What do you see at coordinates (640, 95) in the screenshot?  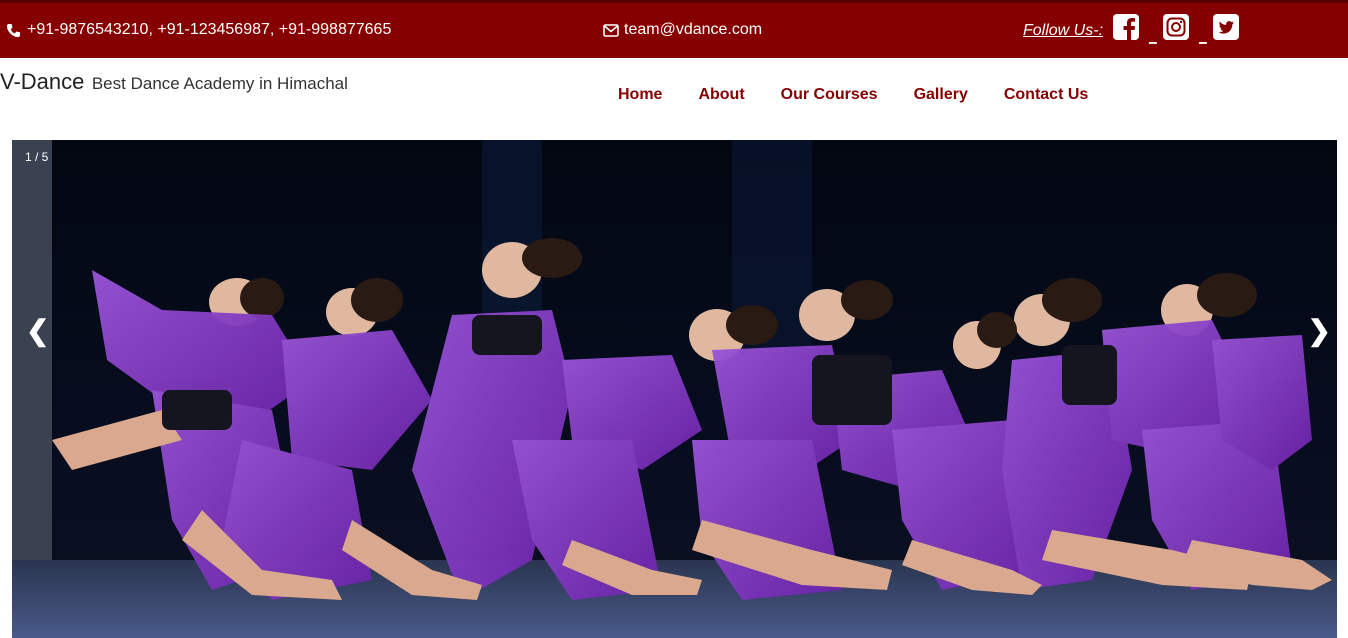 I see `nav-home: Home` at bounding box center [640, 95].